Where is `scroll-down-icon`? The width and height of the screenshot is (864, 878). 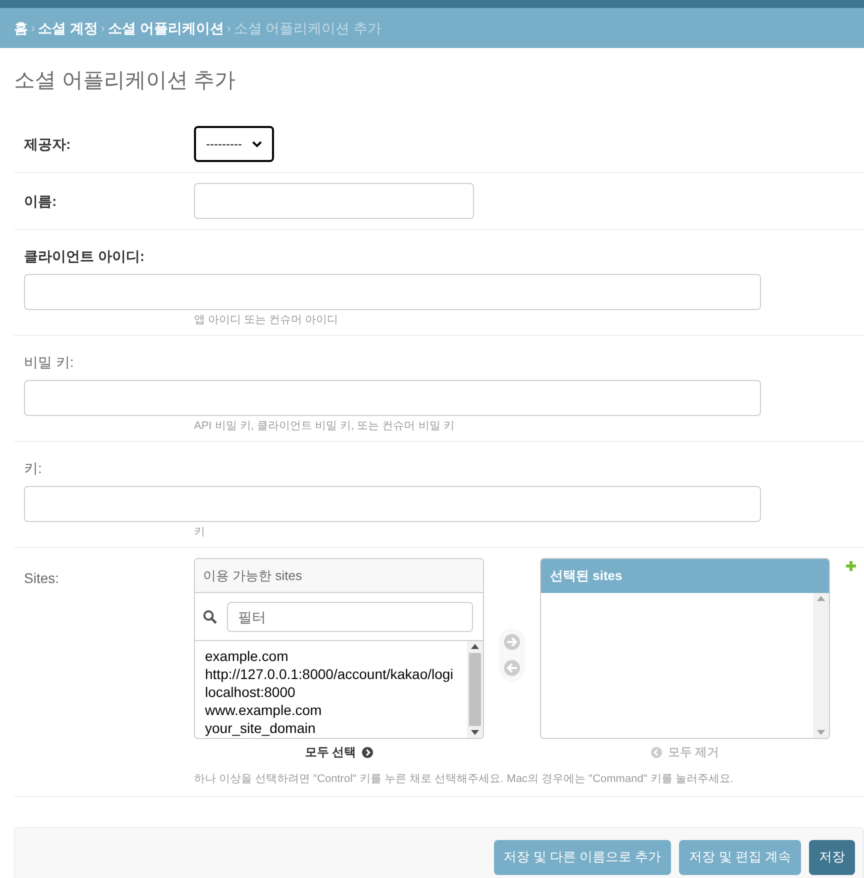
scroll-down-icon is located at coordinates (475, 732).